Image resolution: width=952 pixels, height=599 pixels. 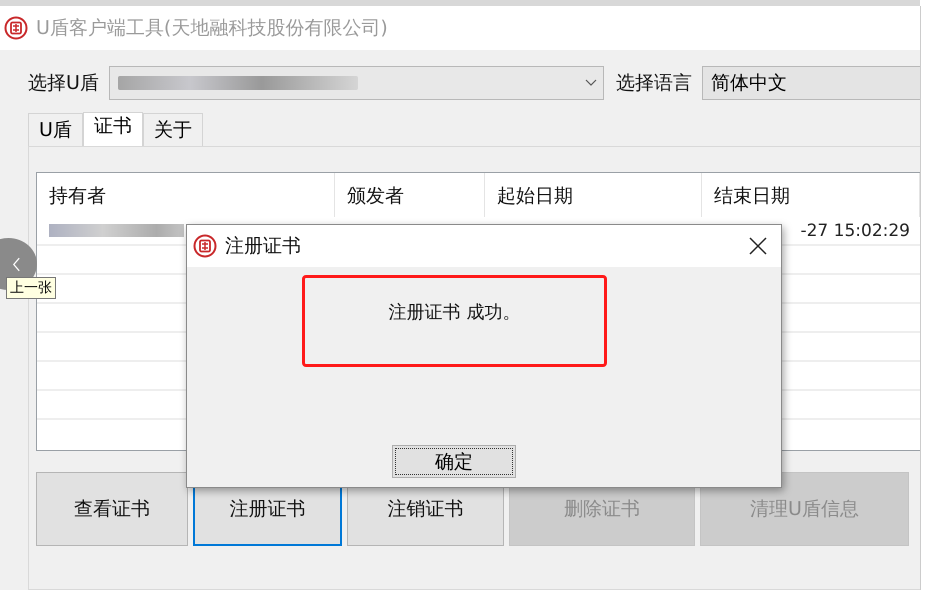 What do you see at coordinates (172, 129) in the screenshot?
I see `tab: 关于` at bounding box center [172, 129].